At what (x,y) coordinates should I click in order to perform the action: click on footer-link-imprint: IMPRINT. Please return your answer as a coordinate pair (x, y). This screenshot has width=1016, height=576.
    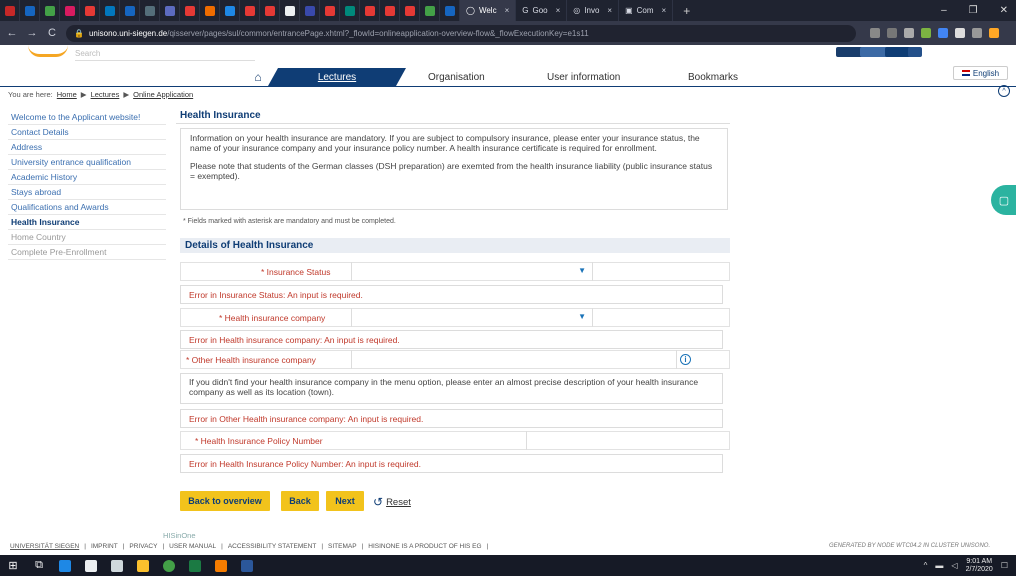
    Looking at the image, I should click on (104, 546).